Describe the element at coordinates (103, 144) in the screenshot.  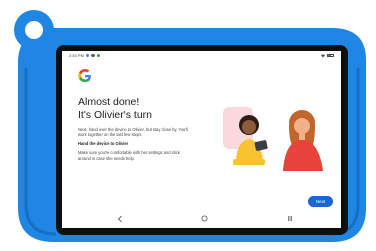
I see `description-subheading: Hand the device to Olivier` at that location.